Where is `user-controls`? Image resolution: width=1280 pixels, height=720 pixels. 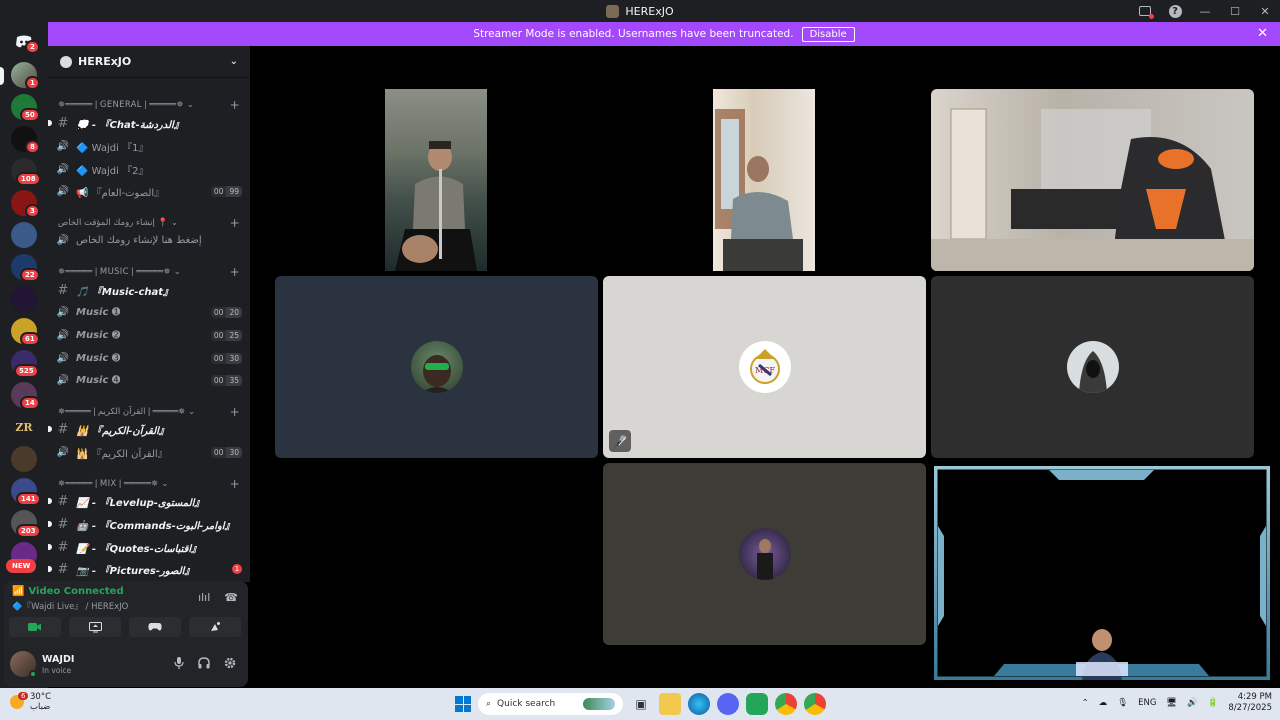 user-controls is located at coordinates (205, 663).